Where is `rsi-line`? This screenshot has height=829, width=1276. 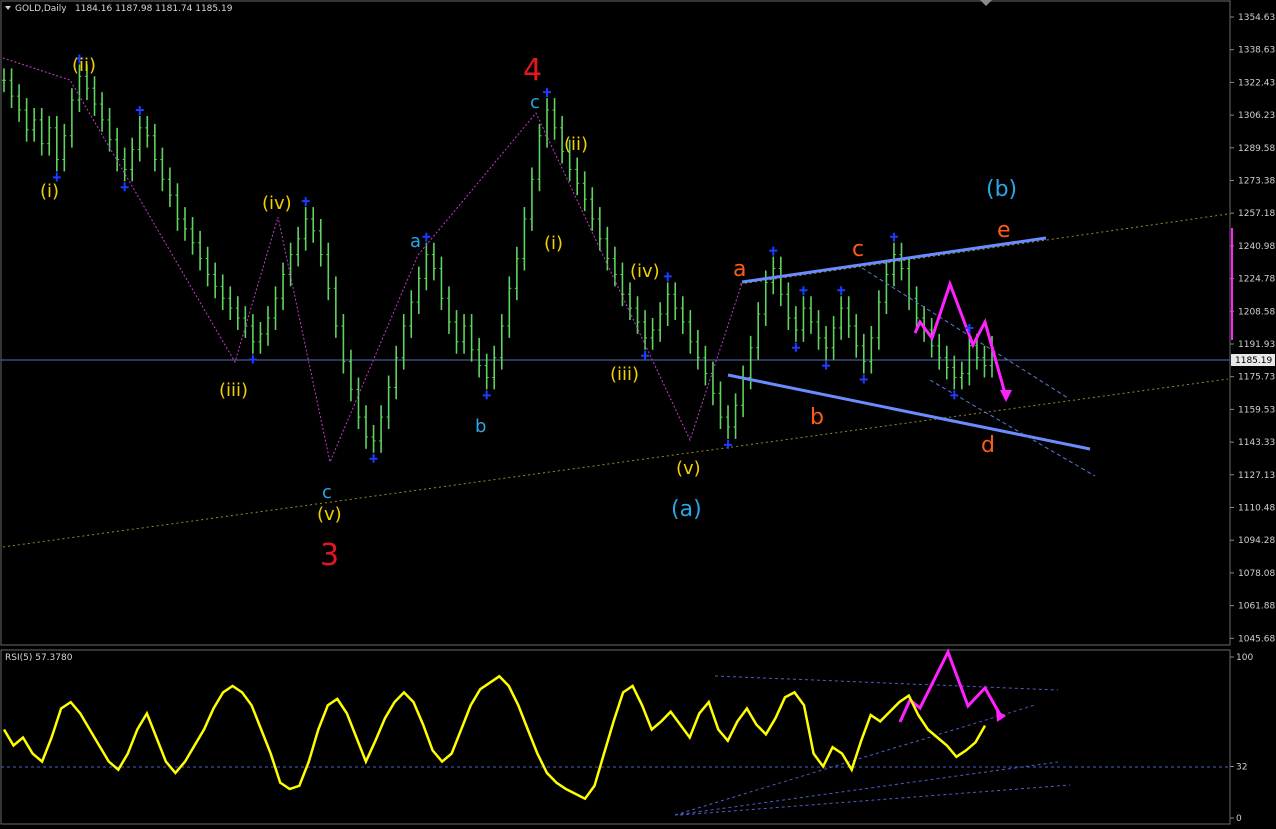 rsi-line is located at coordinates (494, 737).